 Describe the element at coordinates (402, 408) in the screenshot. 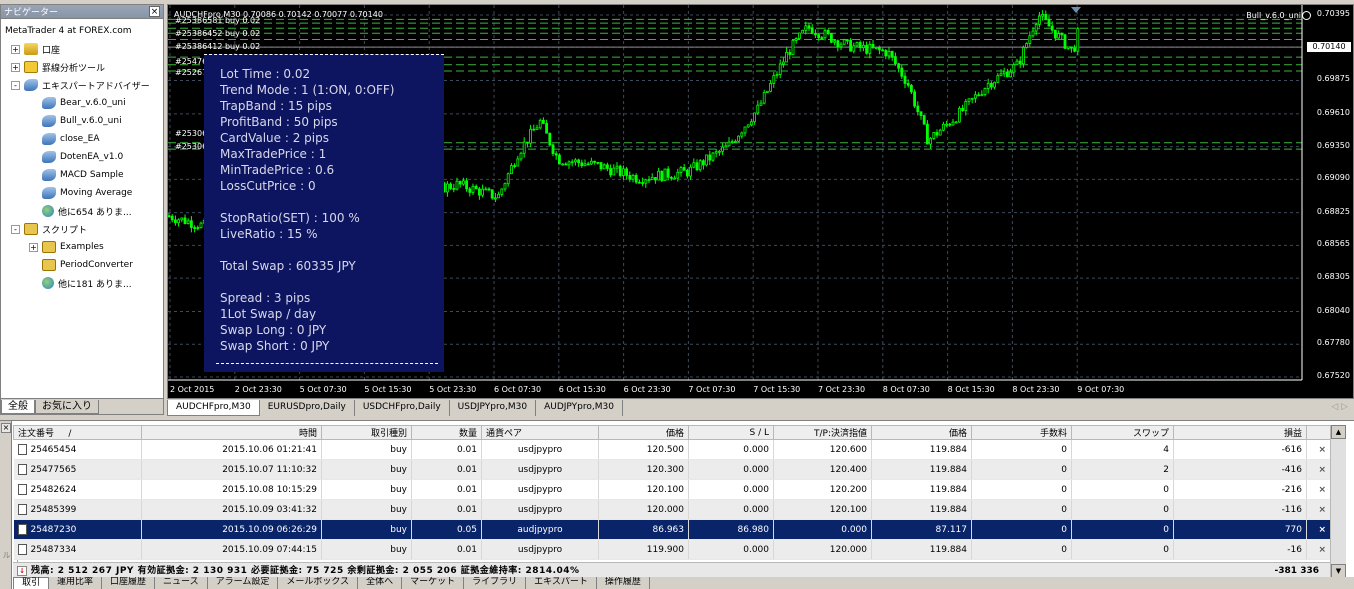

I see `chart-tab-usdchf: USDCHFpro,Daily` at that location.